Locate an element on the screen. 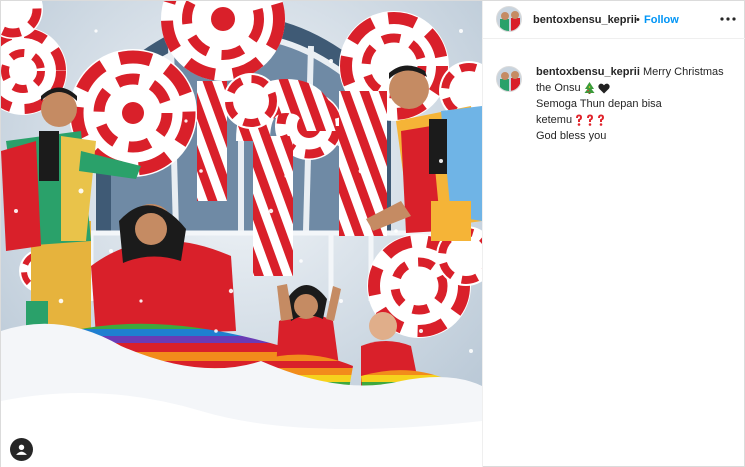 Image resolution: width=745 pixels, height=467 pixels. header-username: bentoxbensu_keprii is located at coordinates (585, 20).